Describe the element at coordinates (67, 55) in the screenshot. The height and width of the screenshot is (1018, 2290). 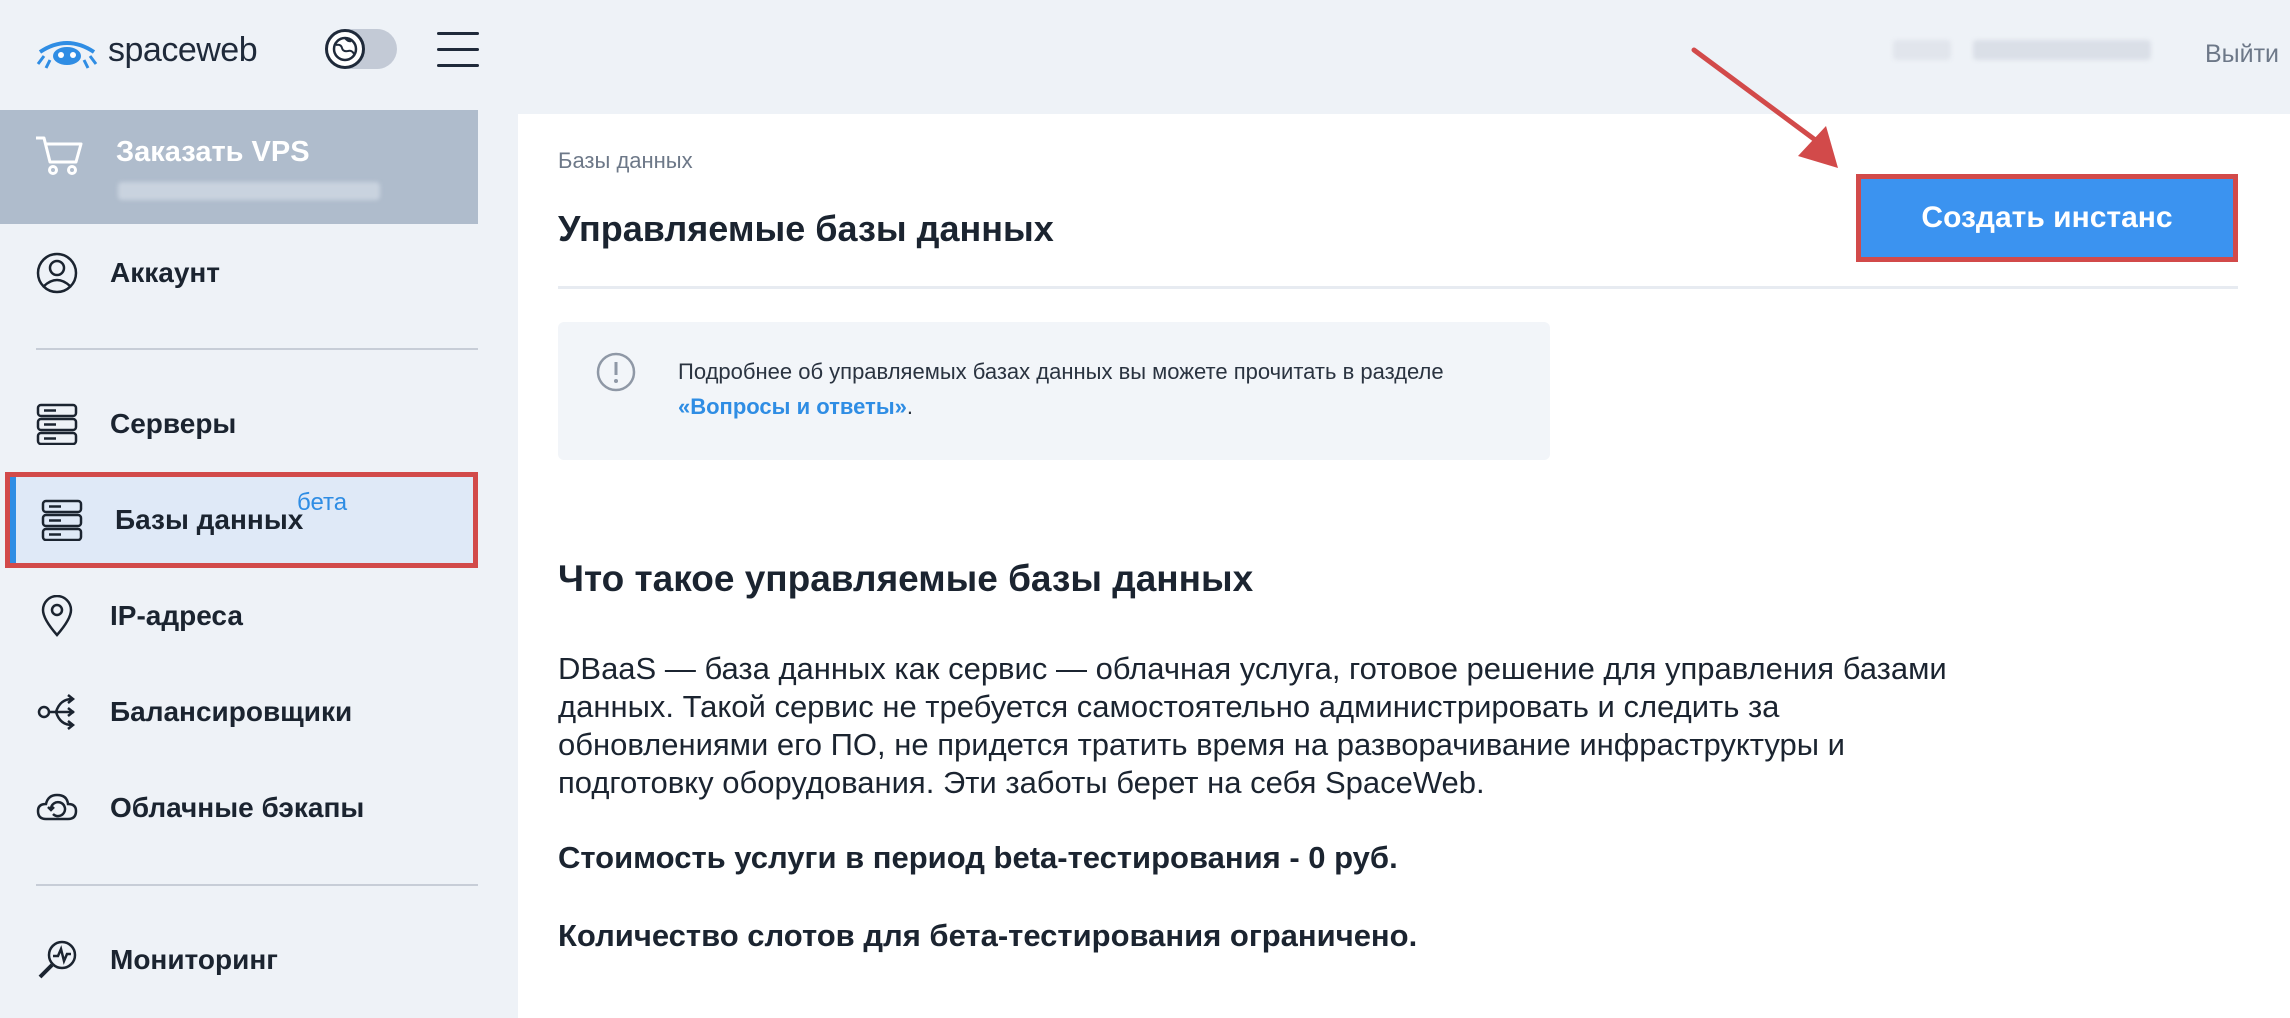
I see `spaceweb-logo-icon` at that location.